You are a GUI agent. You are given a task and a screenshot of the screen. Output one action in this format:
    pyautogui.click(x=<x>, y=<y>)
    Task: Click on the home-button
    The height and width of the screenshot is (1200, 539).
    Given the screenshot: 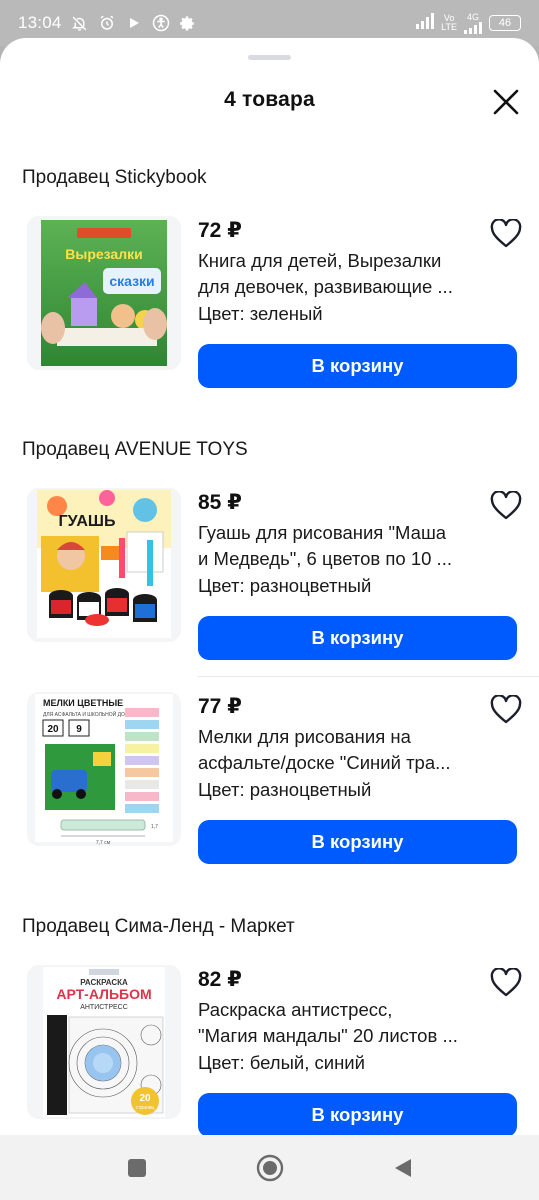 What is the action you would take?
    pyautogui.click(x=270, y=1168)
    